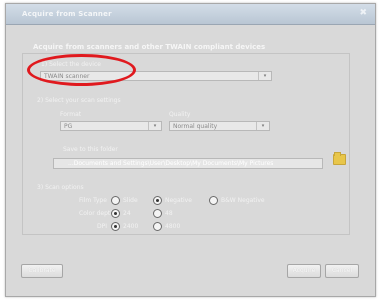  Describe the element at coordinates (131, 226) in the screenshot. I see `dpi-2400-label: 2400` at that location.